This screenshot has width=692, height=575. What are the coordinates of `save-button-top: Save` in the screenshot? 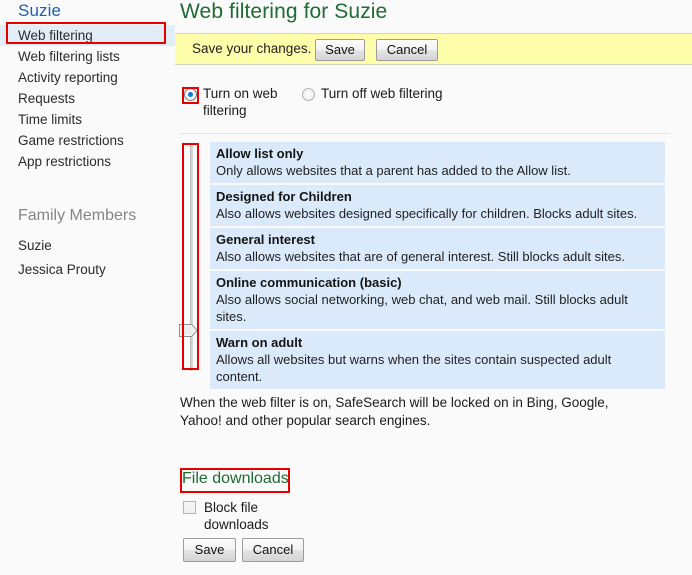 It's located at (340, 50).